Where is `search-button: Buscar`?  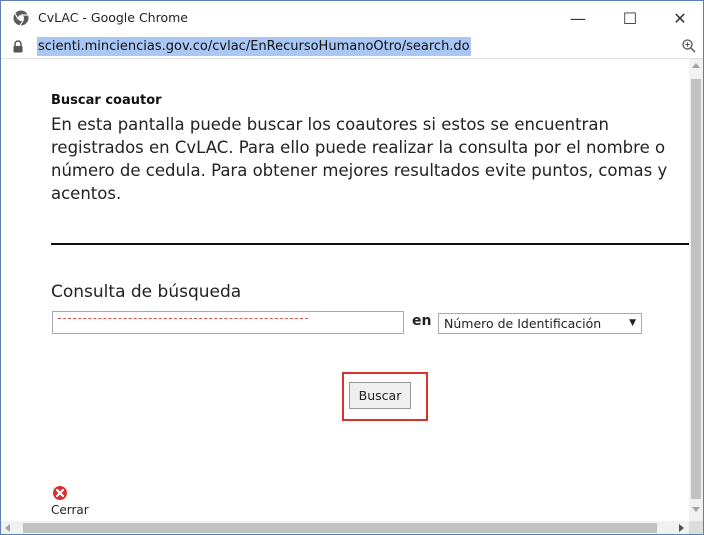 search-button: Buscar is located at coordinates (380, 395).